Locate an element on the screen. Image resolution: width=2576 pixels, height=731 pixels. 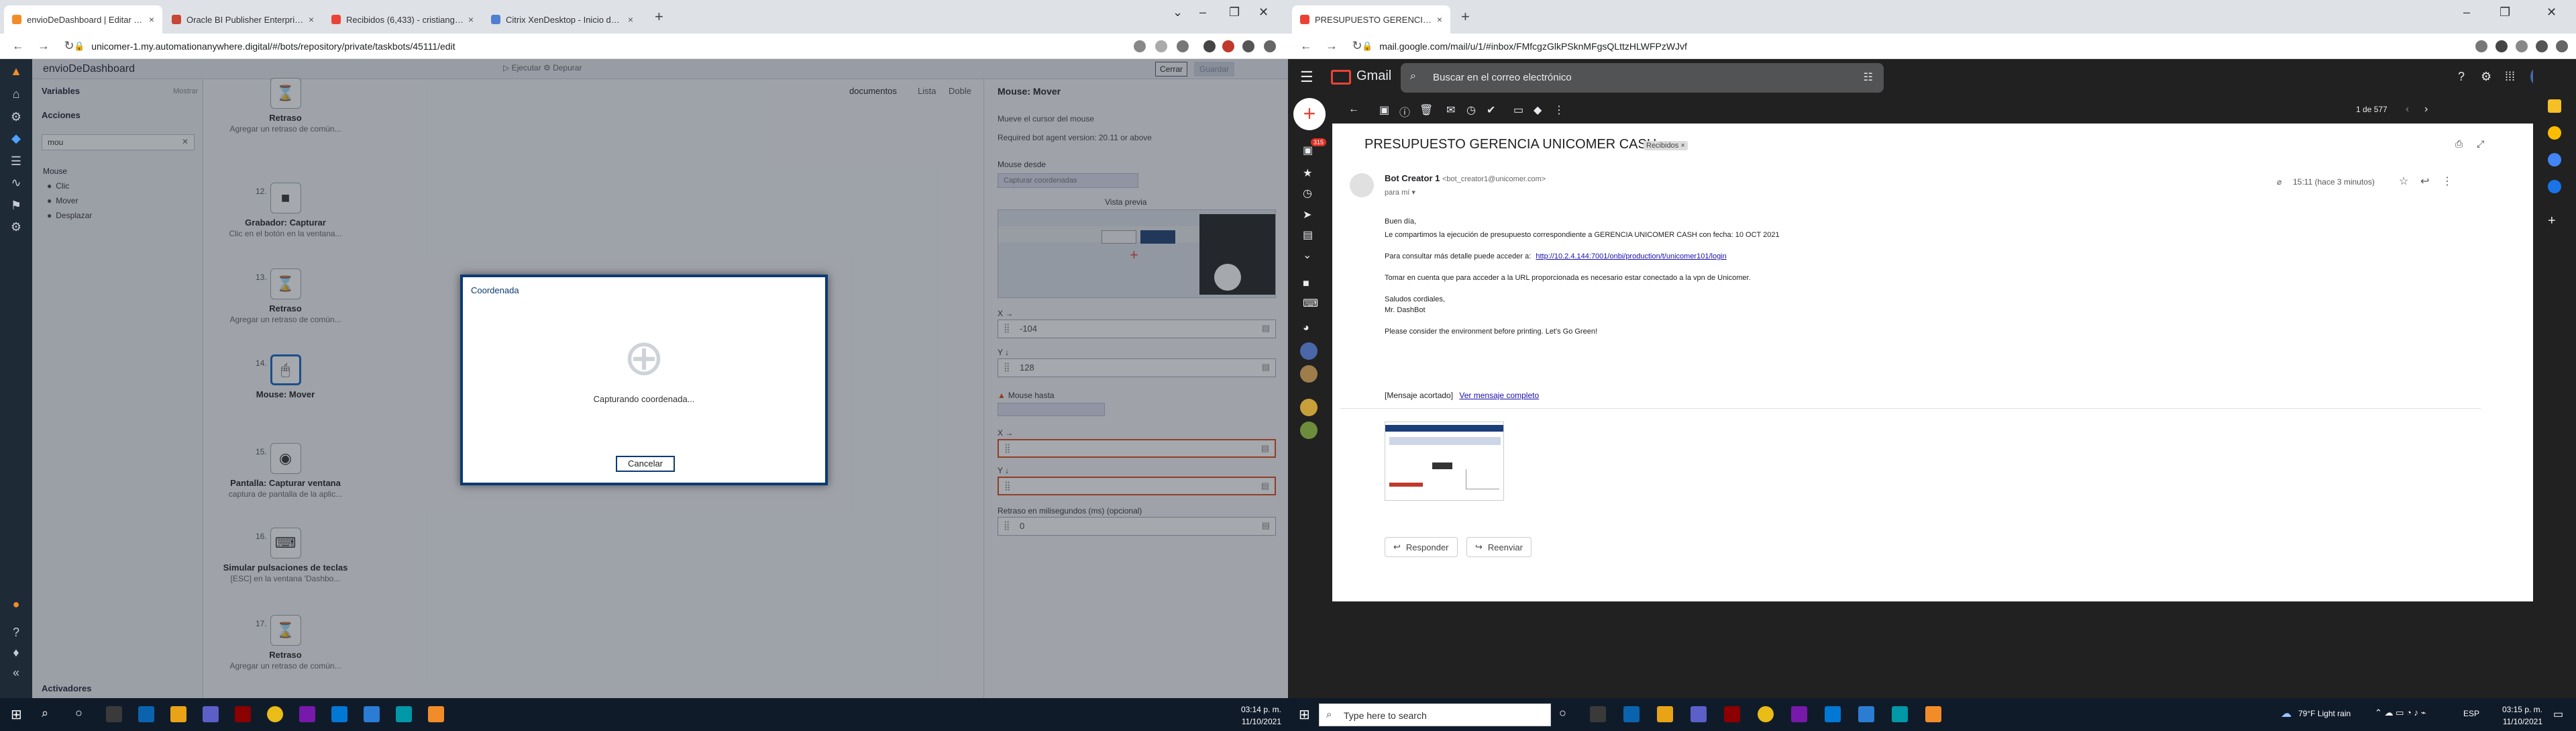
gmail-brand: Gmail is located at coordinates (1373, 76).